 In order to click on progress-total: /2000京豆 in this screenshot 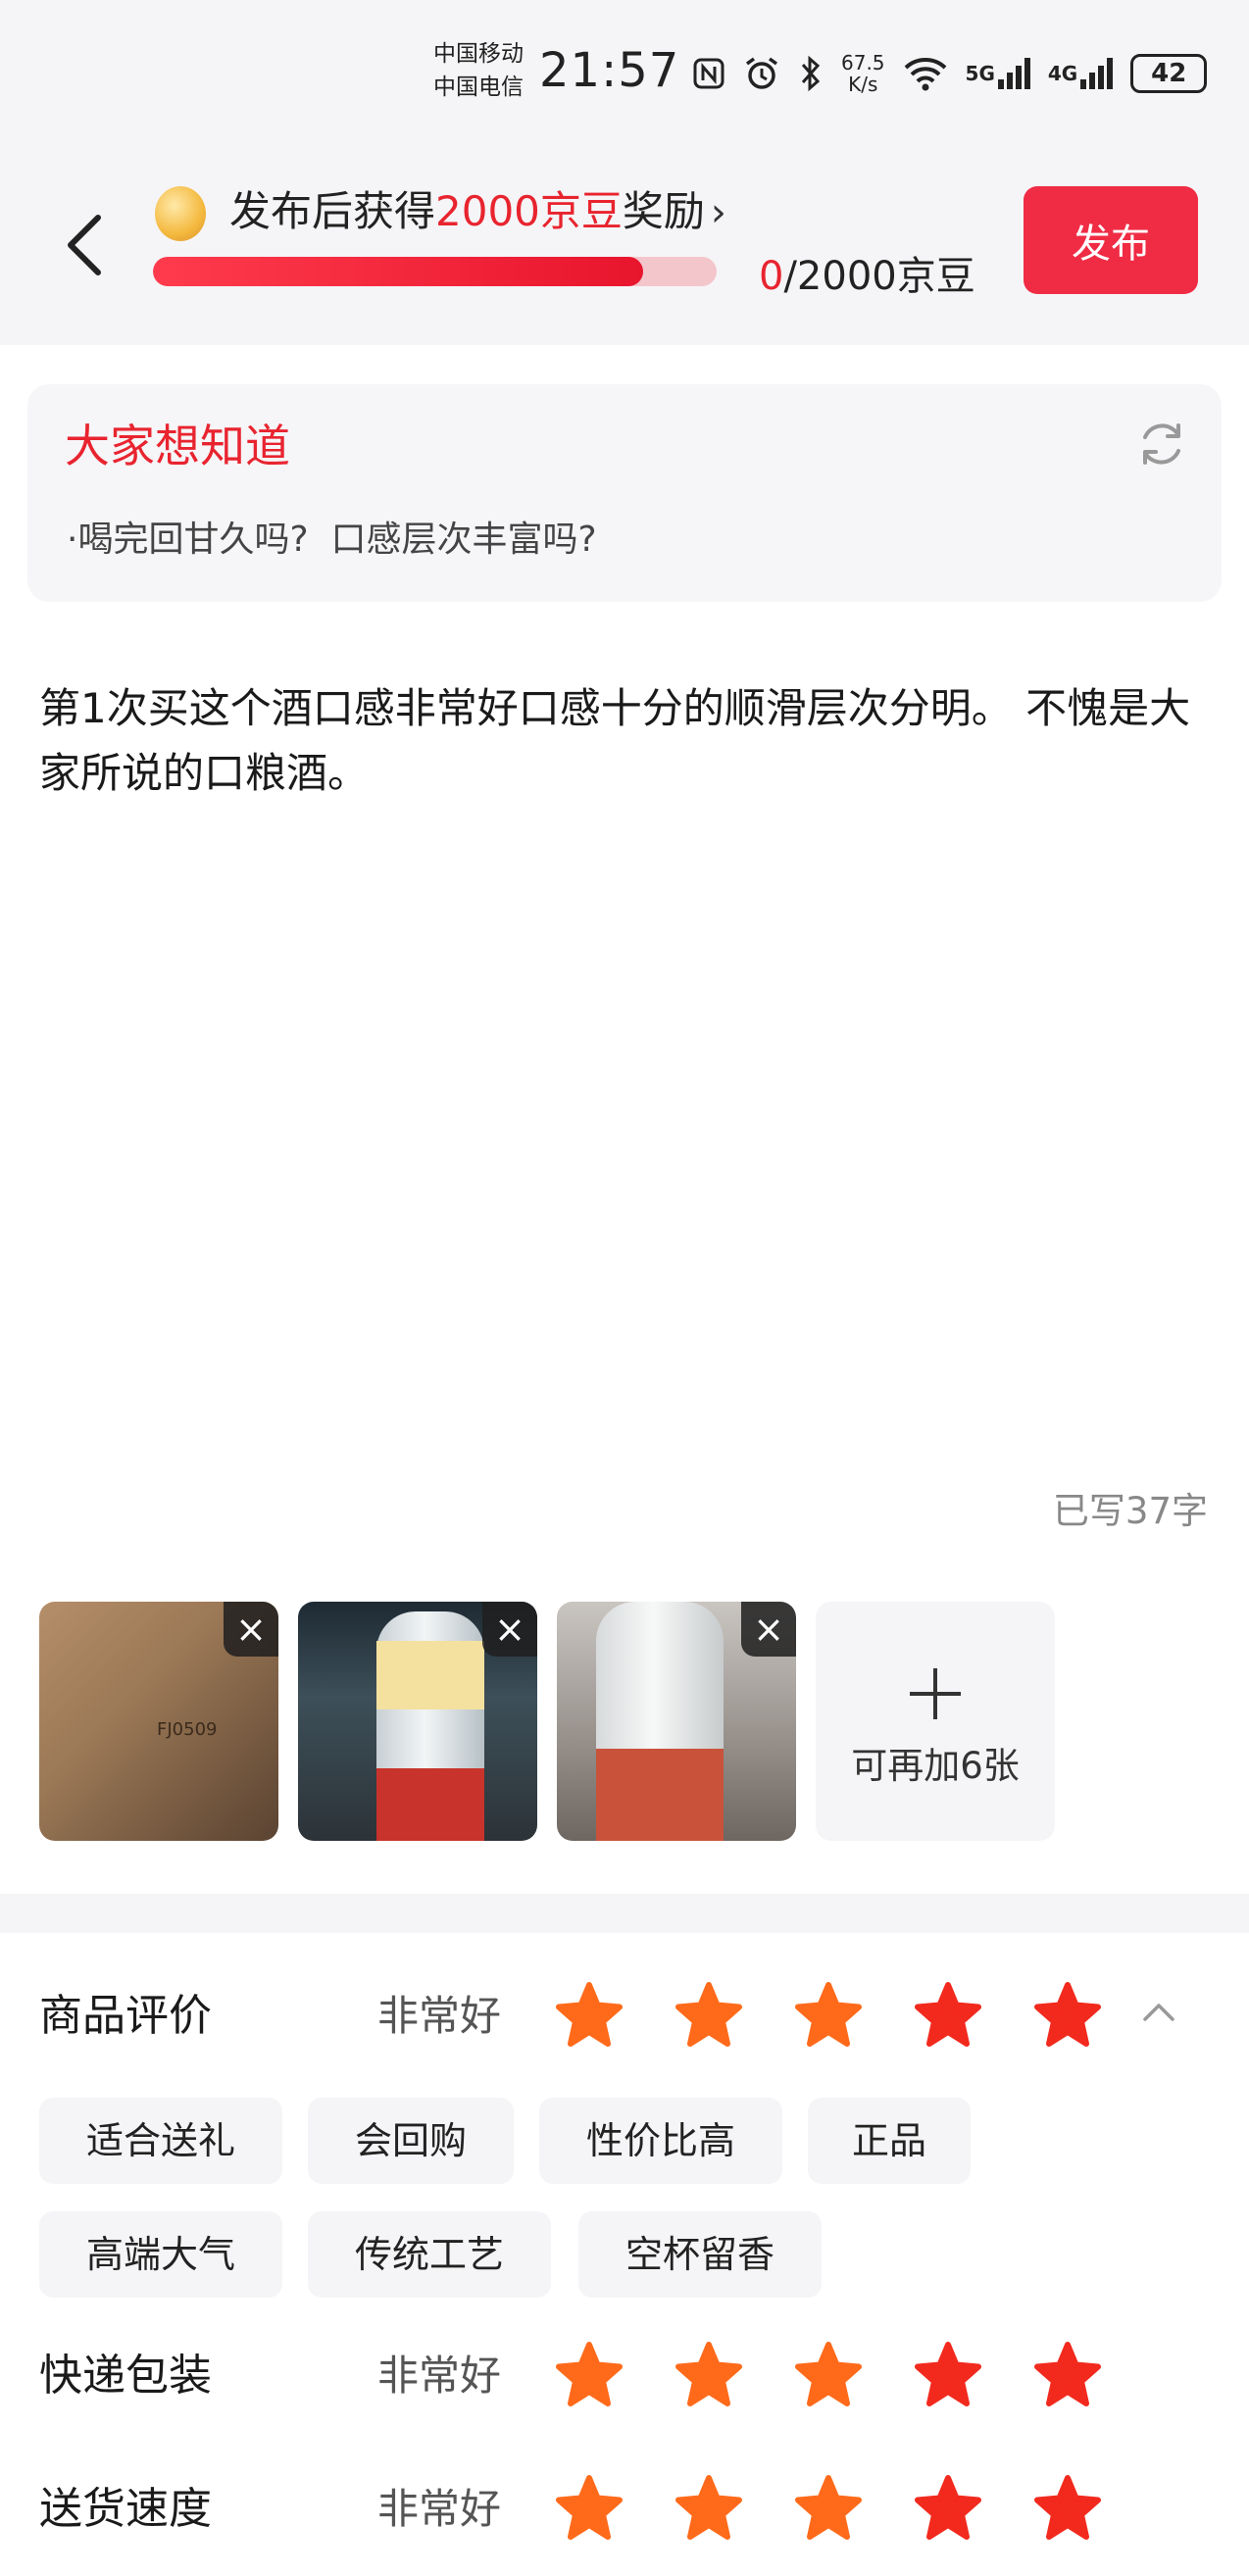, I will do `click(879, 276)`.